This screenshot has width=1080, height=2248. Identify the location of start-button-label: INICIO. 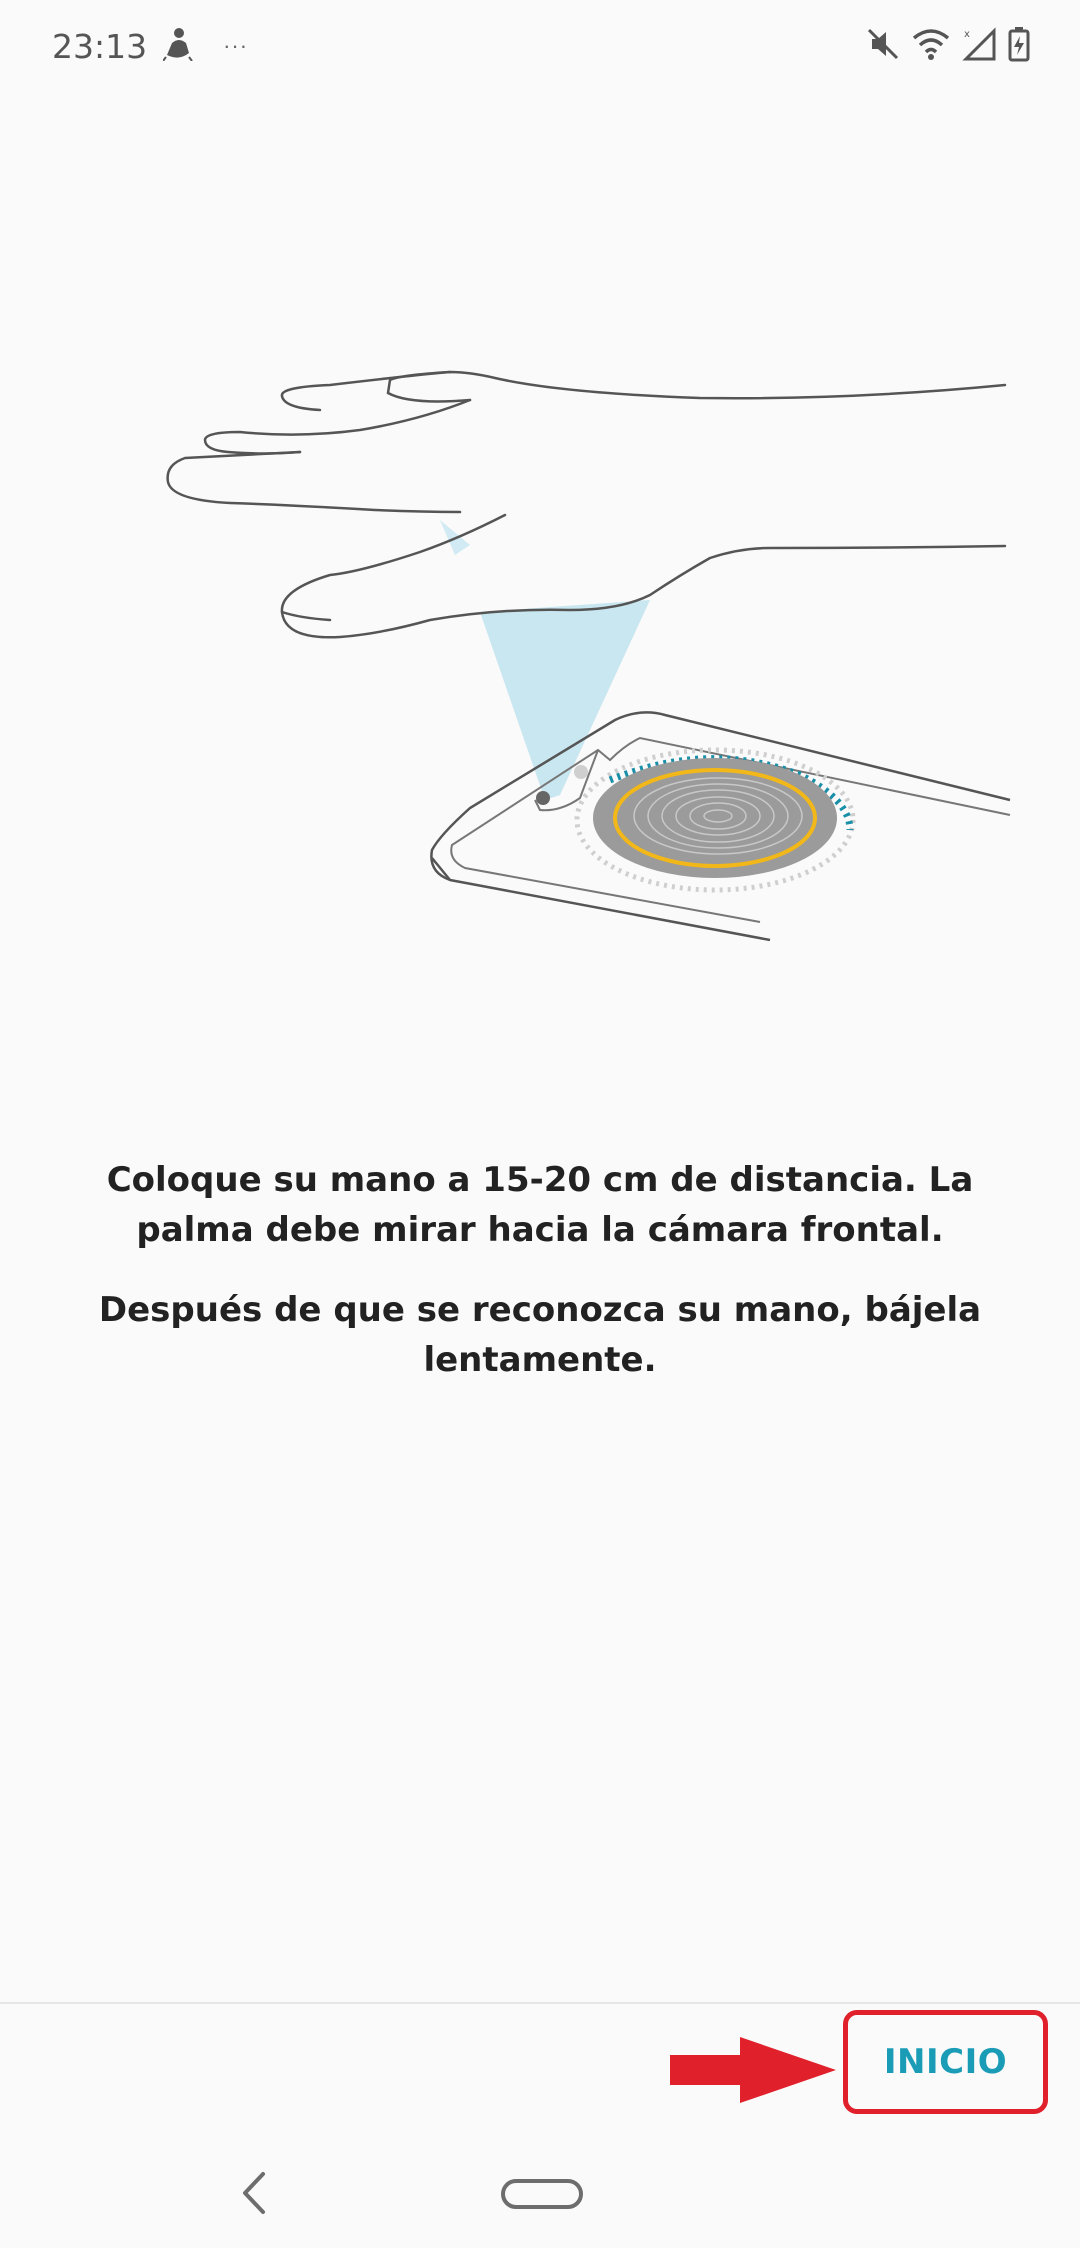
(945, 2062).